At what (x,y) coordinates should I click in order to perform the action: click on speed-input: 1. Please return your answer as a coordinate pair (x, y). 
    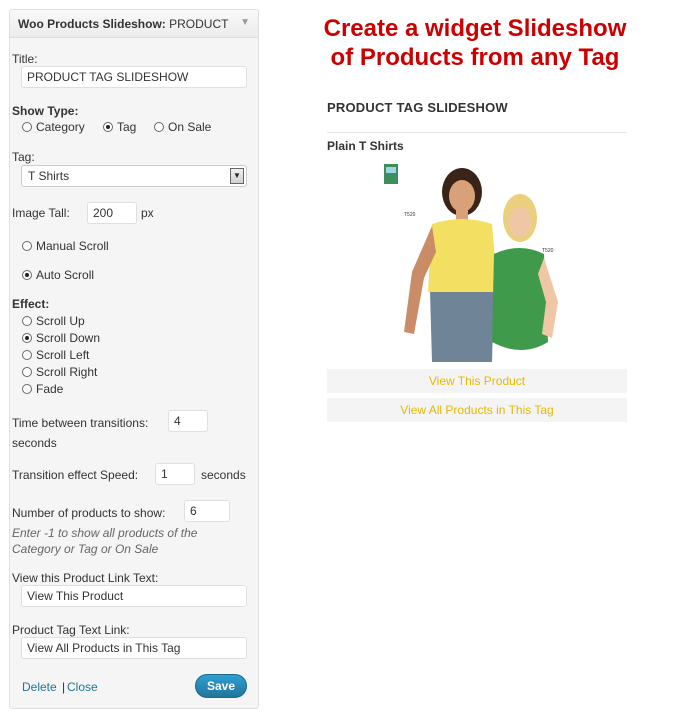
    Looking at the image, I should click on (175, 474).